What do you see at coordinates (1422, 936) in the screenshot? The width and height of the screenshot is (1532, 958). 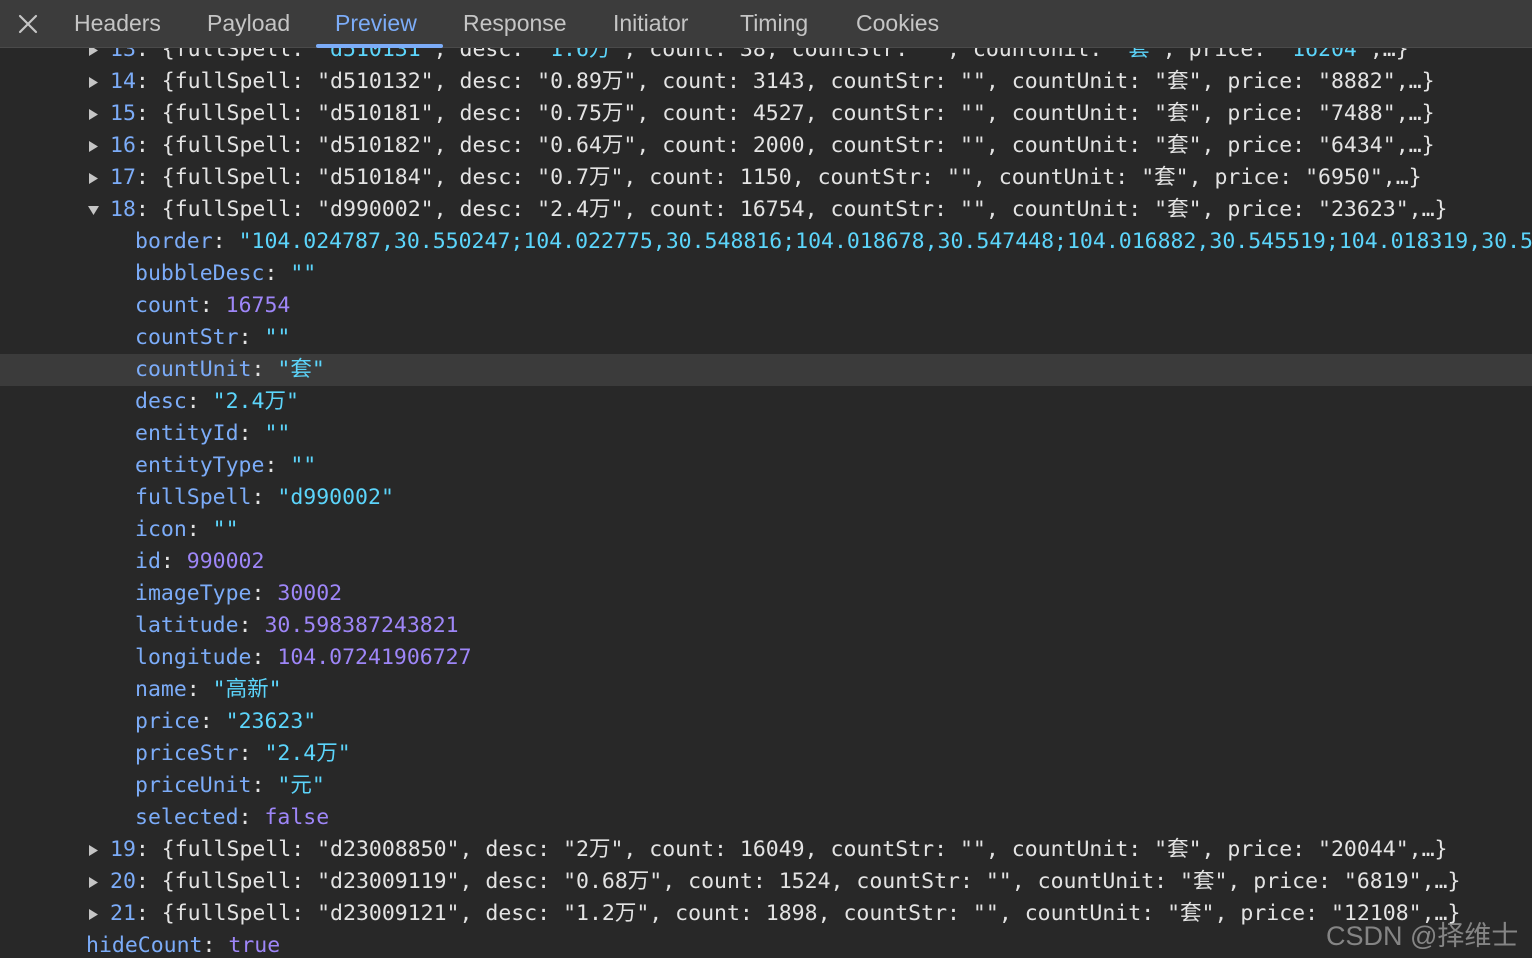 I see `csdn-watermark: CSDN @择维士` at bounding box center [1422, 936].